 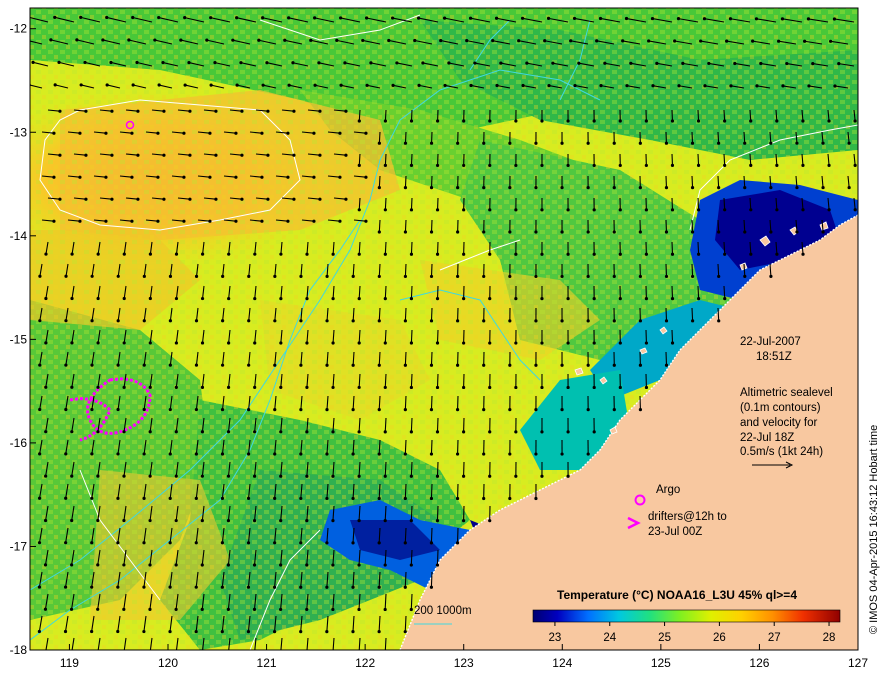 I want to click on date-label: 22-Jul-2007, so click(x=770, y=342).